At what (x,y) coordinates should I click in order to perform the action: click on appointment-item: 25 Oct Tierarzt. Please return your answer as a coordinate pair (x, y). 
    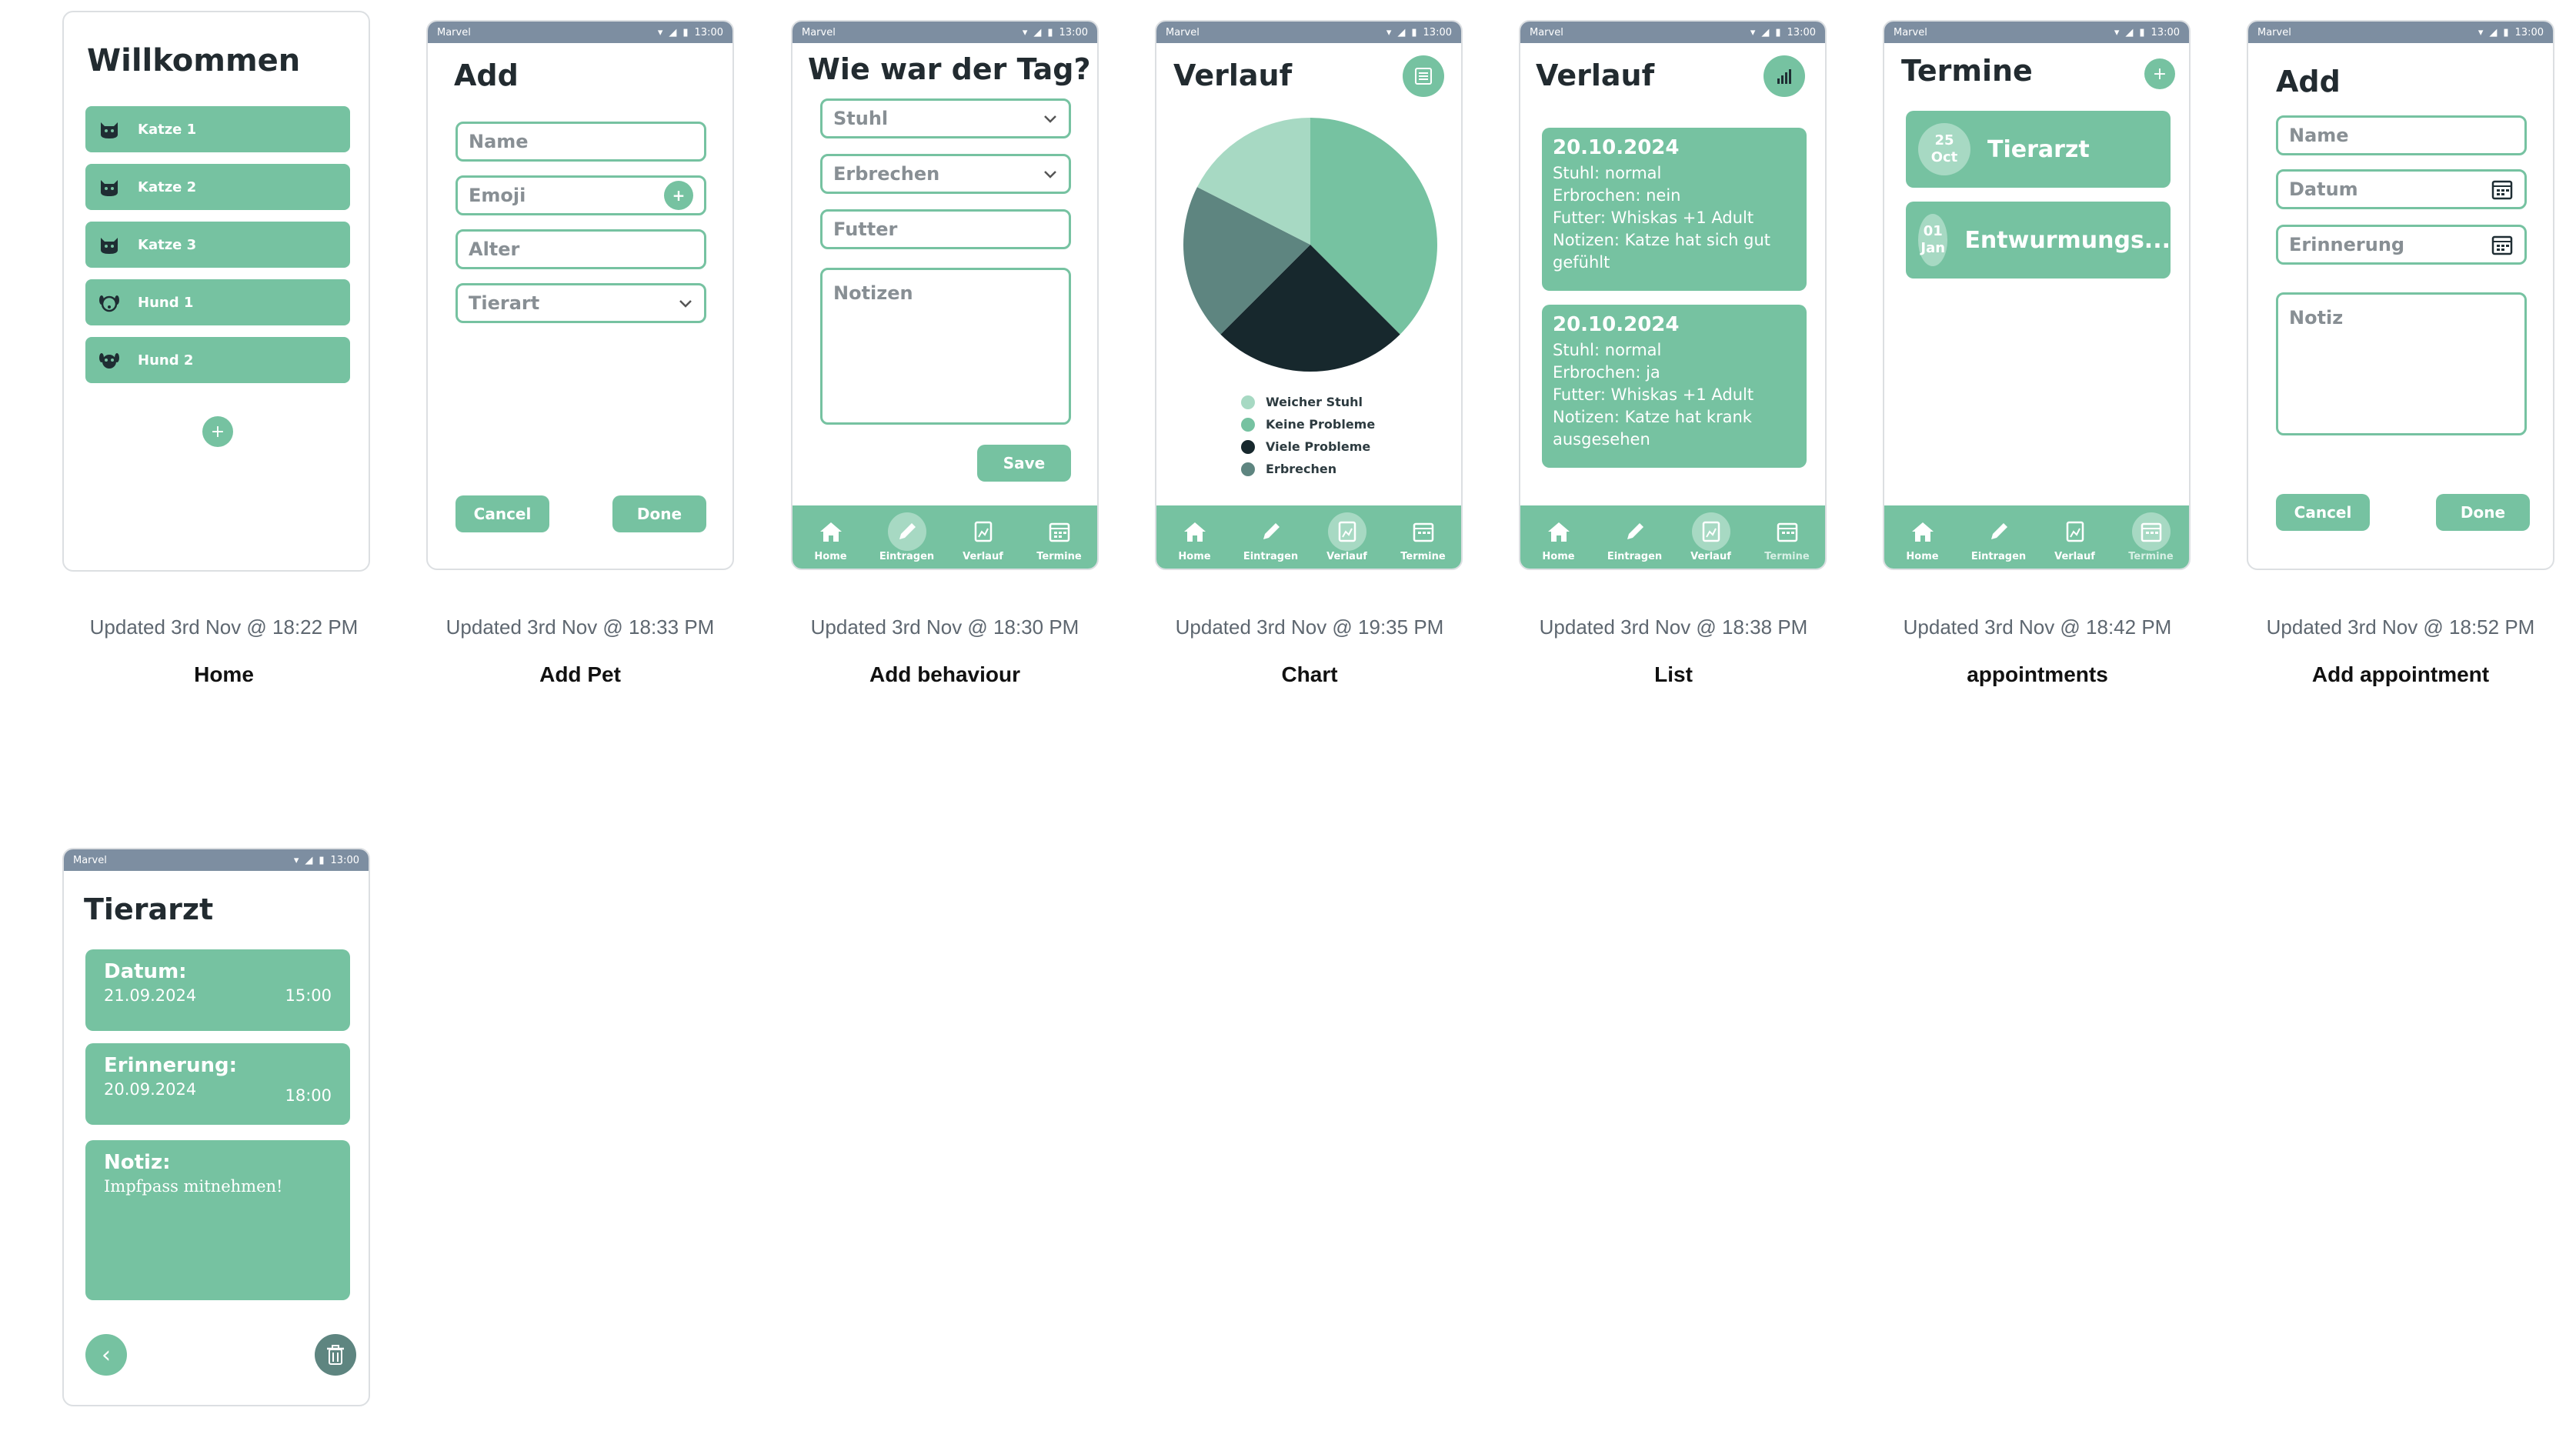
    Looking at the image, I should click on (2038, 149).